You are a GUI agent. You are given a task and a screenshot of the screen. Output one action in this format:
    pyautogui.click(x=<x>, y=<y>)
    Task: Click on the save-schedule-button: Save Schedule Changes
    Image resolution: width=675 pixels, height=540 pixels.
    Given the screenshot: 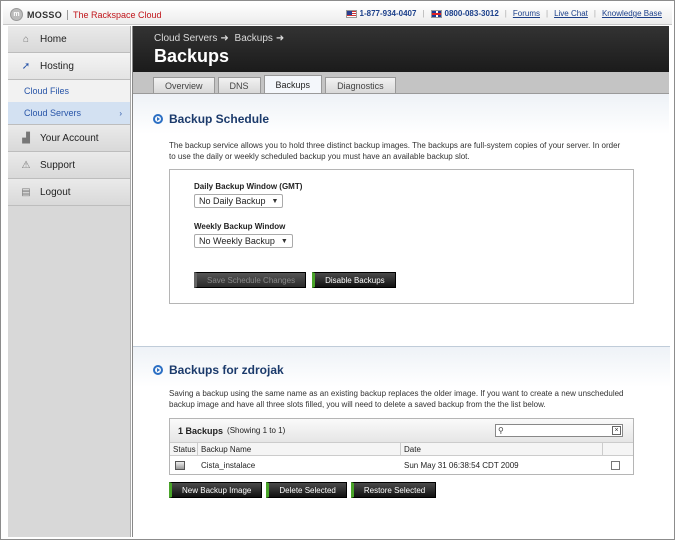 What is the action you would take?
    pyautogui.click(x=250, y=280)
    